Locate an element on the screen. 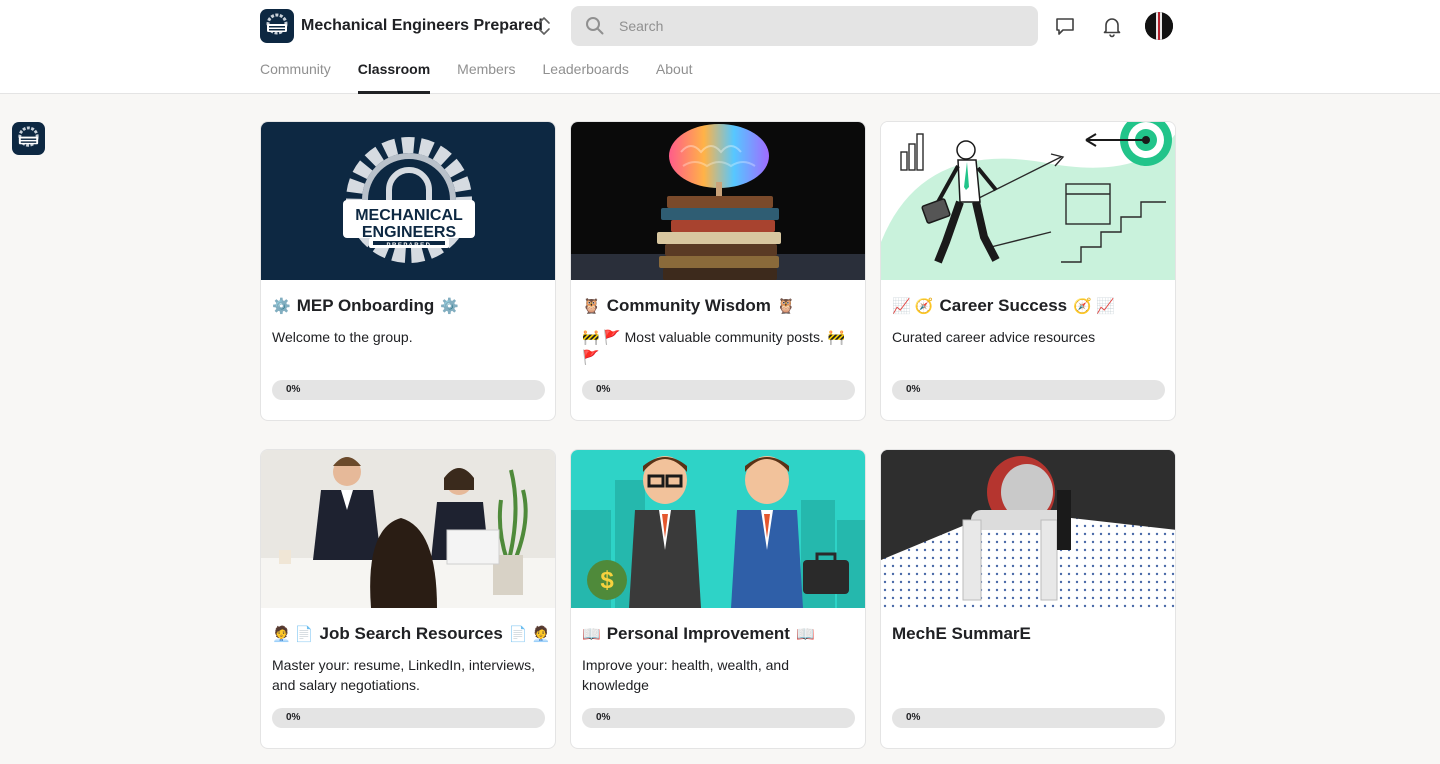 This screenshot has width=1440, height=764. tab-community: Community is located at coordinates (295, 76).